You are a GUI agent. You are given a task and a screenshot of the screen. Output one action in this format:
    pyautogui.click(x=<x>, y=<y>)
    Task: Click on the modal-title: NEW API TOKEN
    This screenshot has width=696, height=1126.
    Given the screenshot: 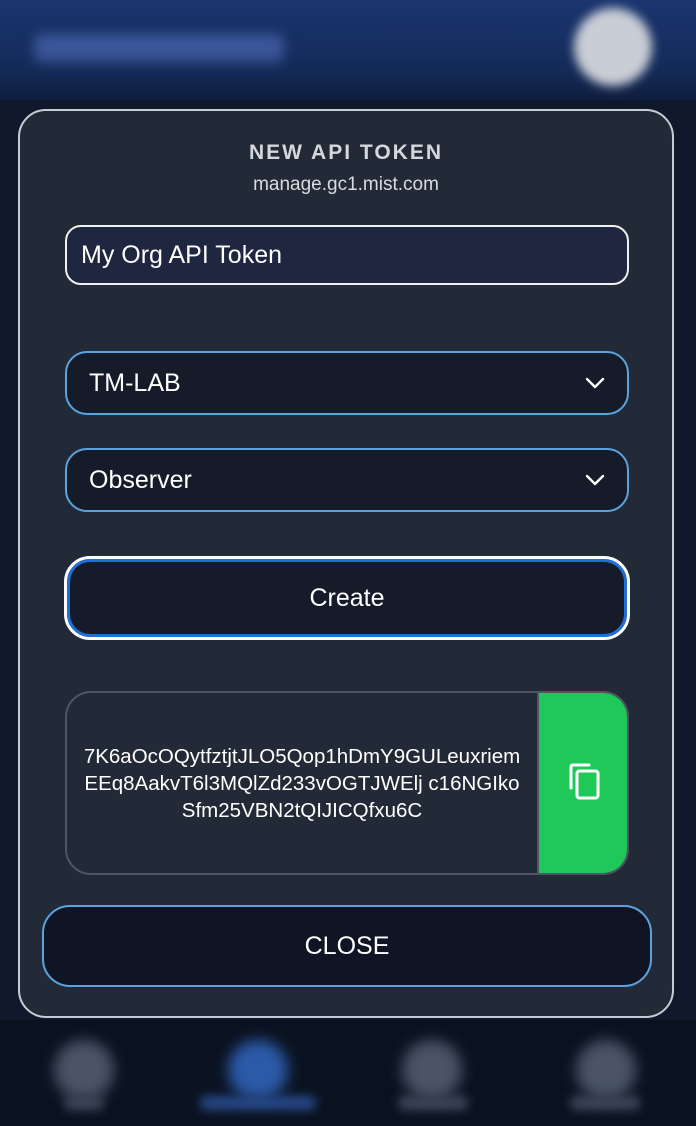 What is the action you would take?
    pyautogui.click(x=345, y=152)
    